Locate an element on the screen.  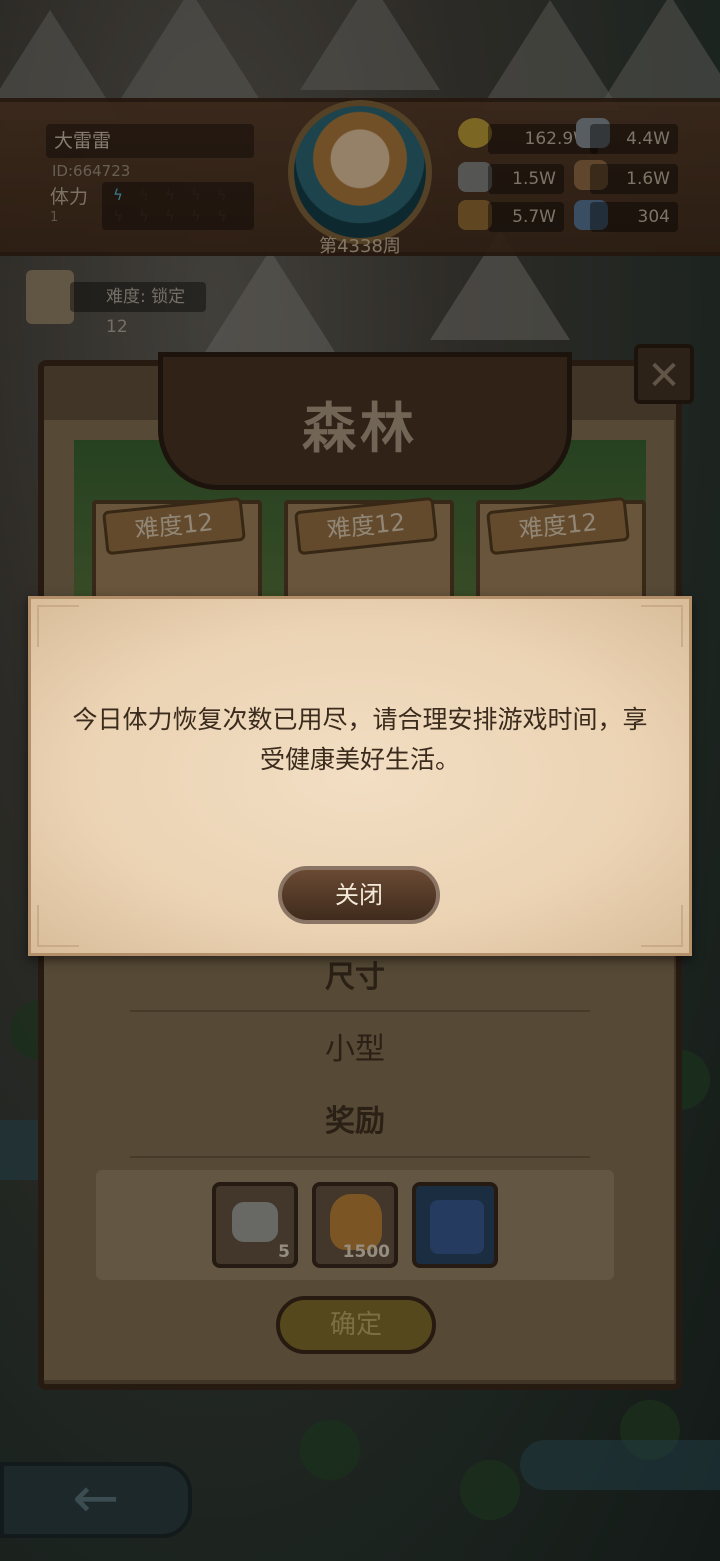
dialog-message: 今日体力恢复次数已用尽，请合理安排游戏时间，享受健康美好生活。 is located at coordinates (360, 739).